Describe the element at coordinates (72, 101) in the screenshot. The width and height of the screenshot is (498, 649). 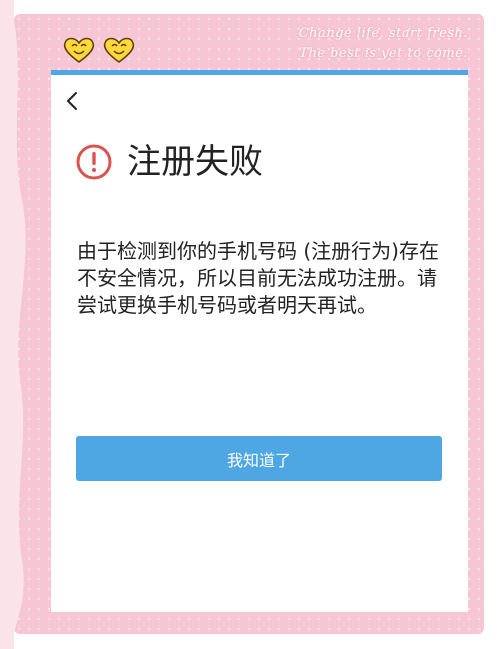
I see `chevron-left-icon` at that location.